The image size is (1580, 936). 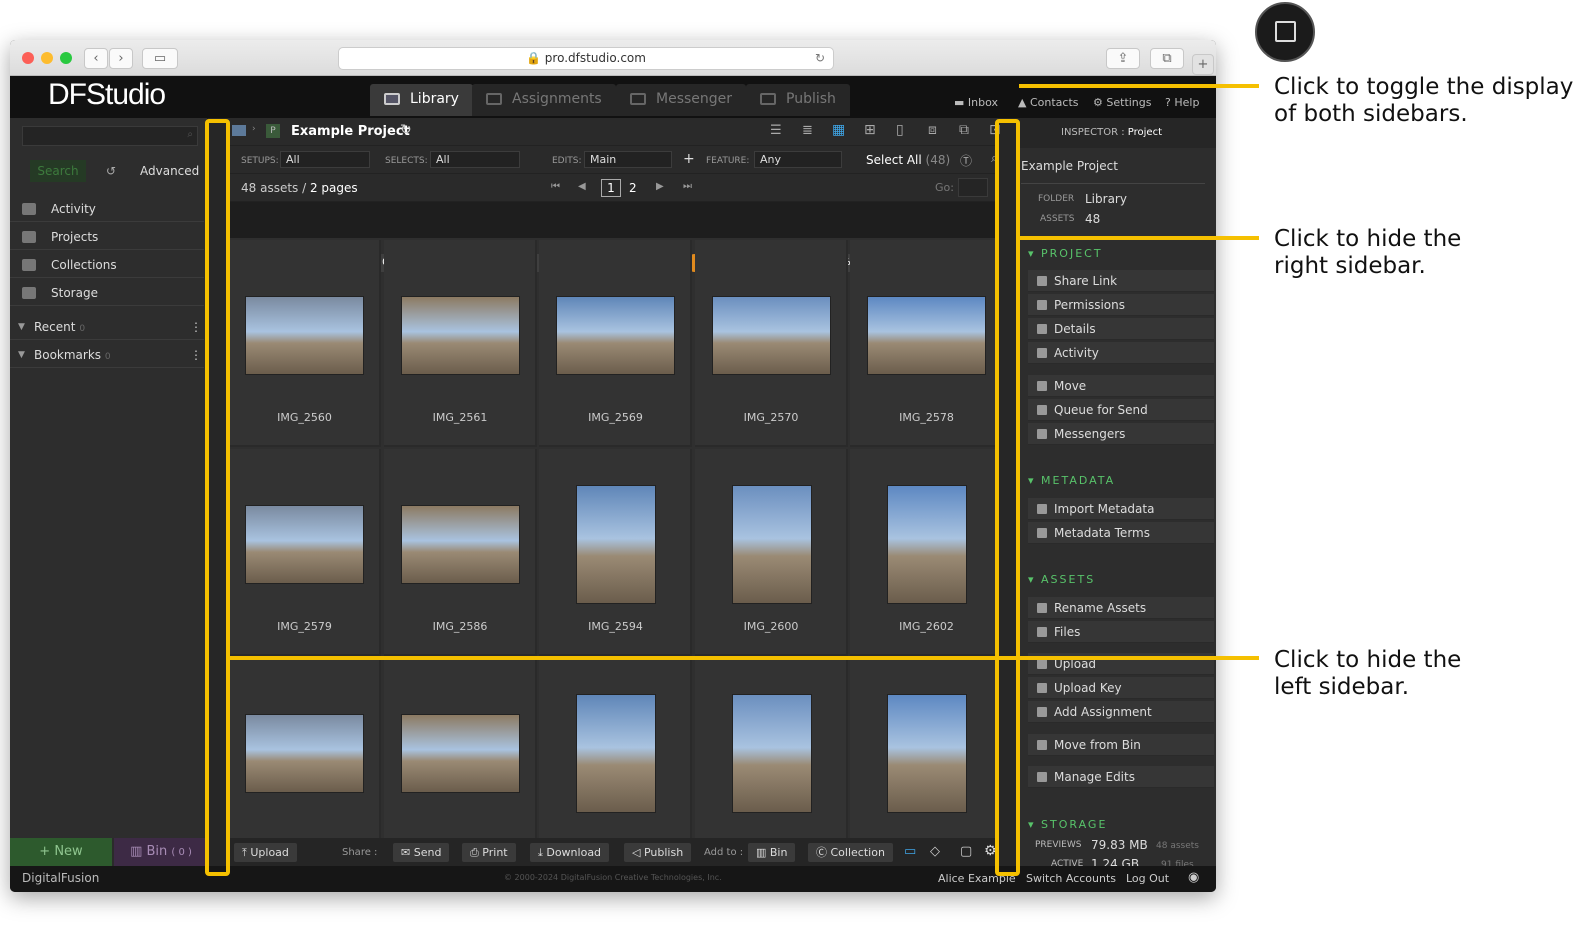 I want to click on eye-icon: ◉, so click(x=1193, y=877).